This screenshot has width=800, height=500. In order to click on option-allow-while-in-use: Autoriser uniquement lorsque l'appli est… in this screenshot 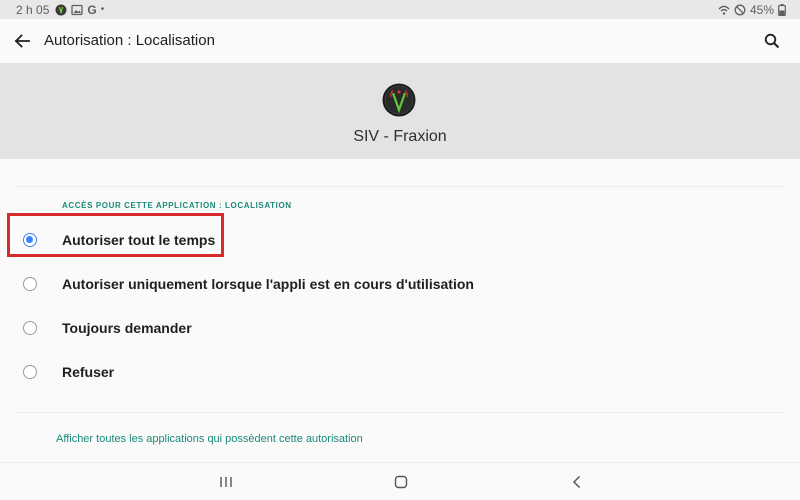, I will do `click(400, 284)`.